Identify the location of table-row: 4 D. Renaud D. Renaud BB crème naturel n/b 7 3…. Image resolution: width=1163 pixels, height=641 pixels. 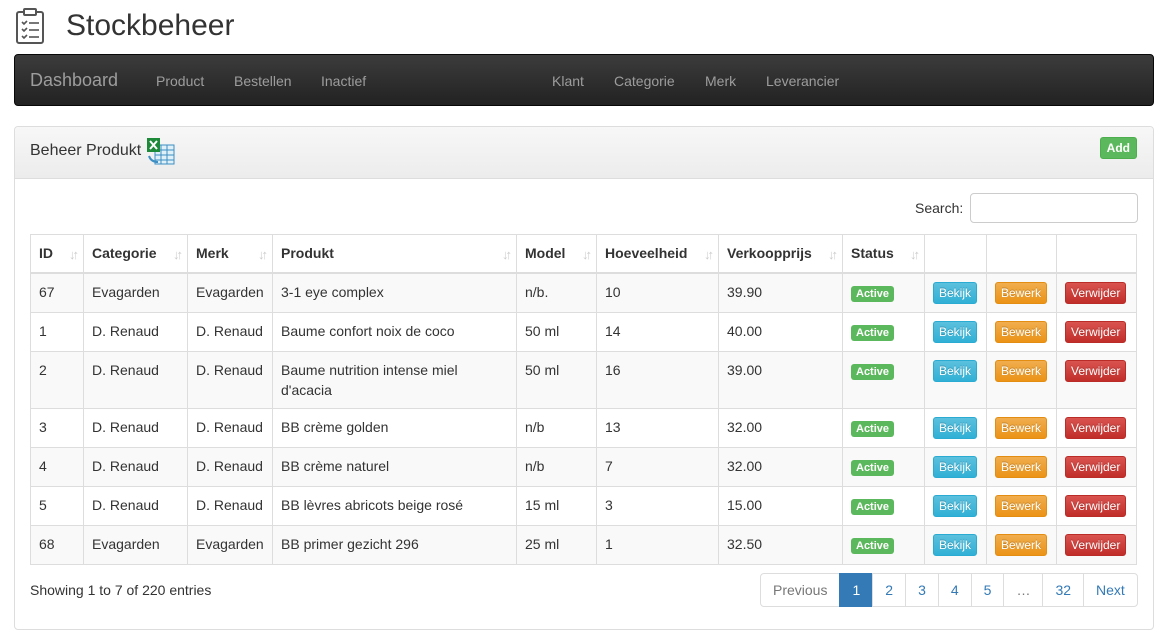
(583, 466).